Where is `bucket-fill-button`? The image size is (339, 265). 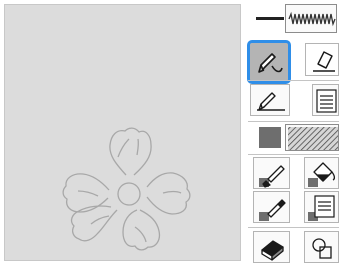
bucket-fill-button is located at coordinates (321, 173).